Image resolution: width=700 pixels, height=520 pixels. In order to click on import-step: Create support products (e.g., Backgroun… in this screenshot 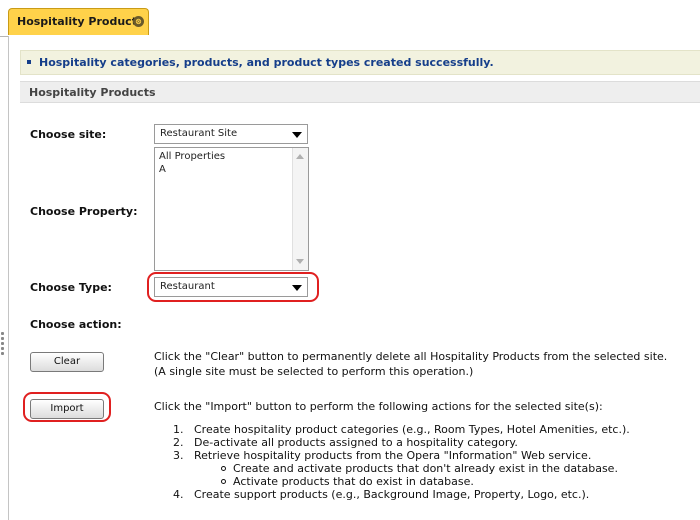, I will do `click(392, 494)`.